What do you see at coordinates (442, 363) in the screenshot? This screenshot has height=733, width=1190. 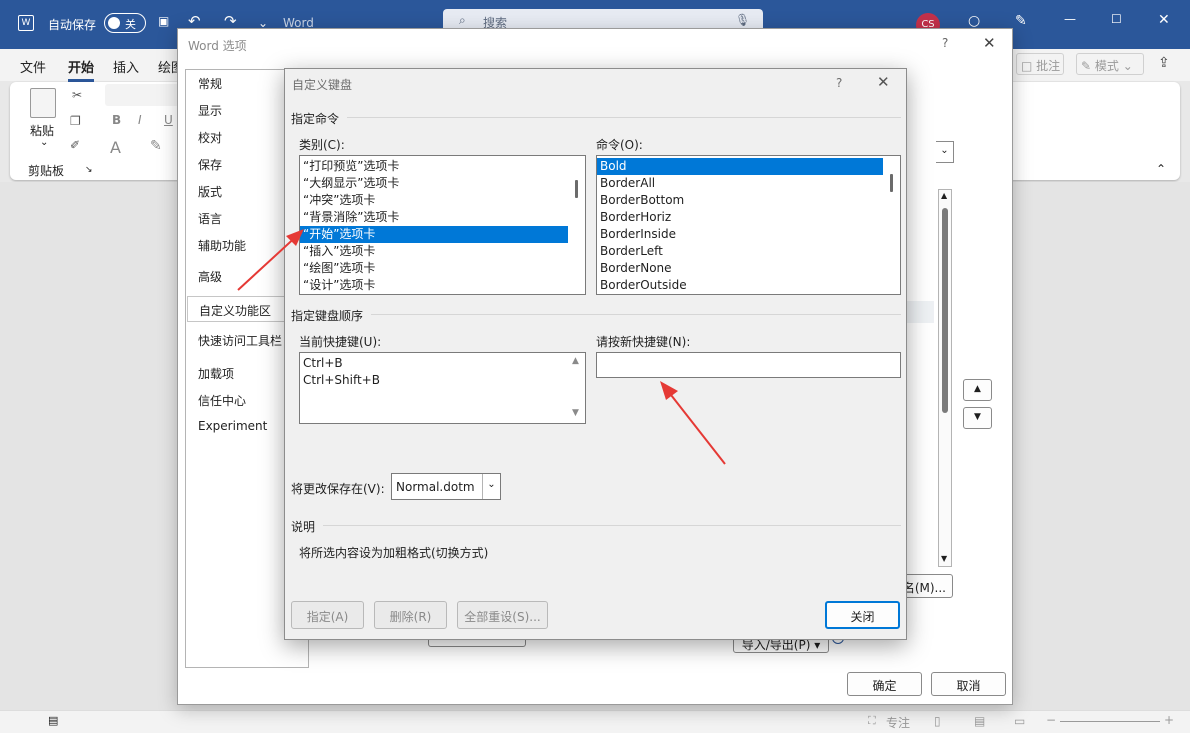 I see `list-item: Ctrl+B` at bounding box center [442, 363].